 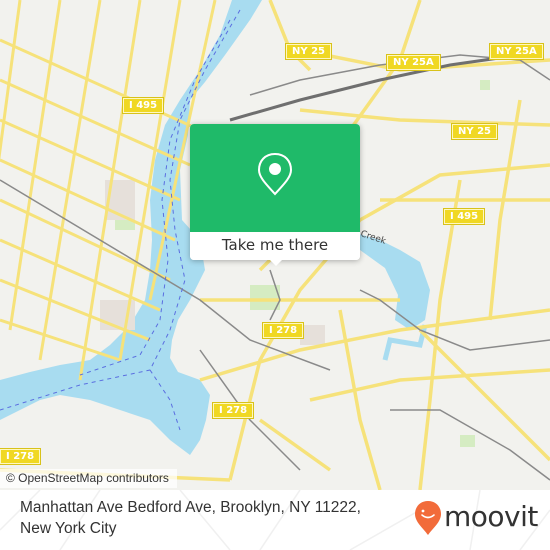 What do you see at coordinates (68, 528) in the screenshot?
I see `address-line-2: New York City` at bounding box center [68, 528].